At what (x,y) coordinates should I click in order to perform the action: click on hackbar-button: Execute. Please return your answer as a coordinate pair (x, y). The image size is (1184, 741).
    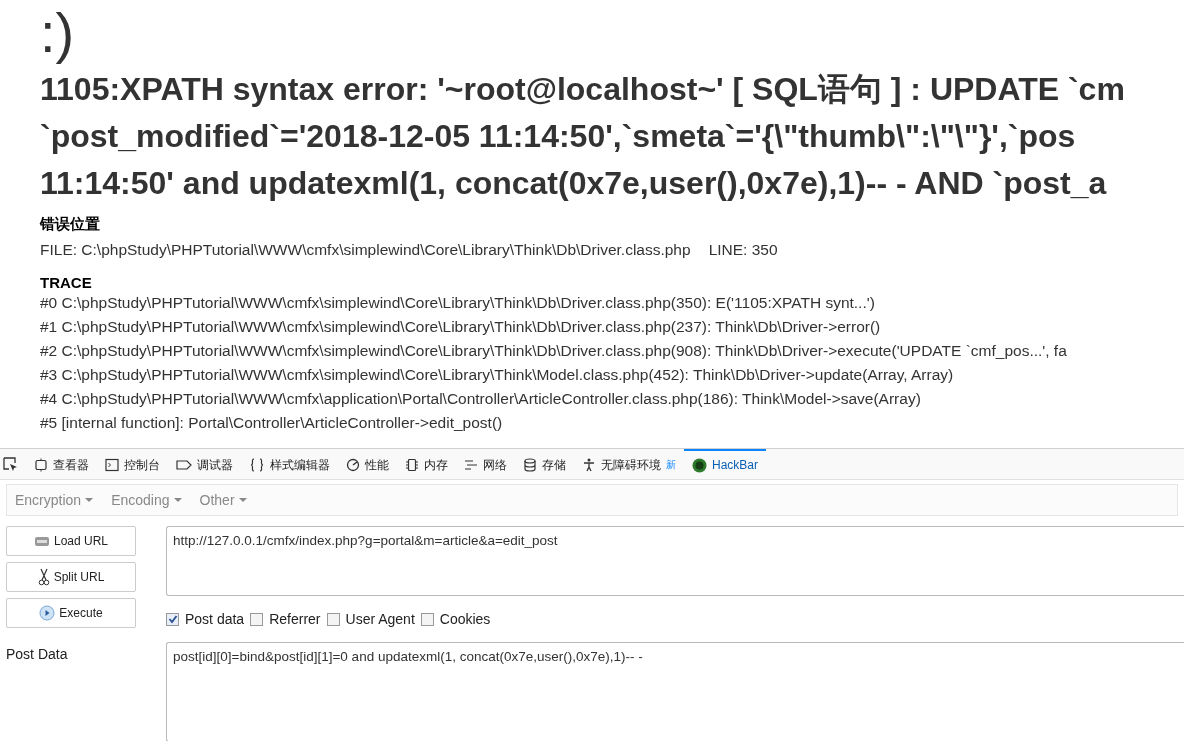
    Looking at the image, I should click on (71, 613).